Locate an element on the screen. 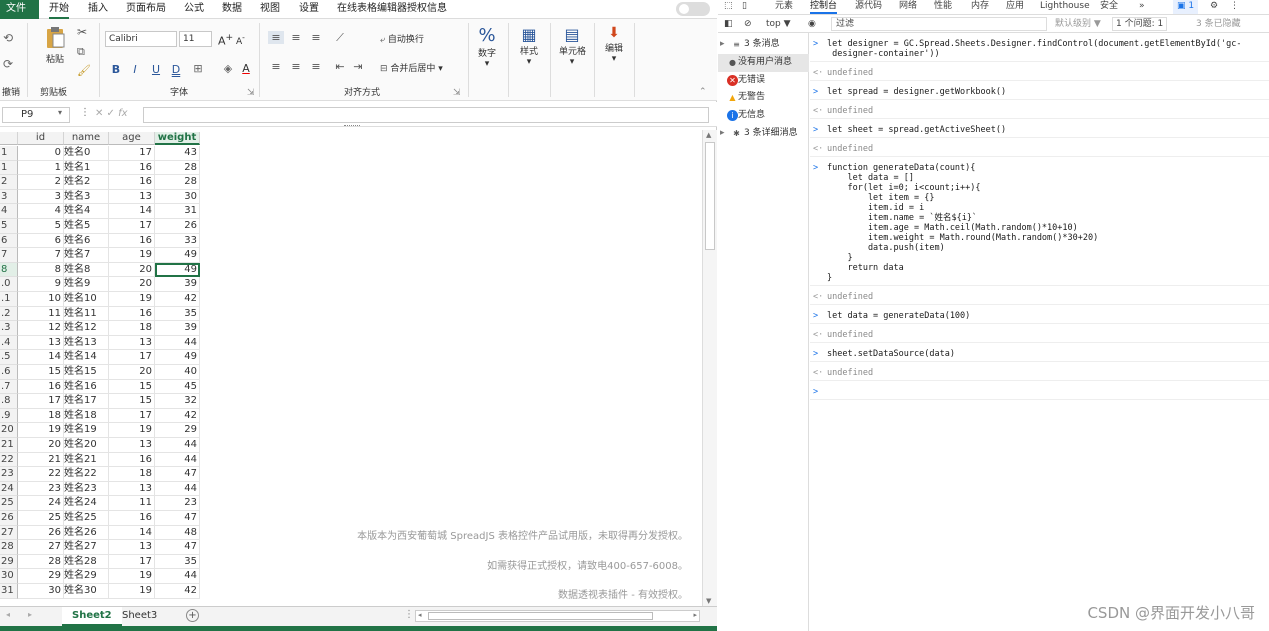 This screenshot has width=1269, height=631. console-sidebar-item: ✕ 无错误 is located at coordinates (763, 81).